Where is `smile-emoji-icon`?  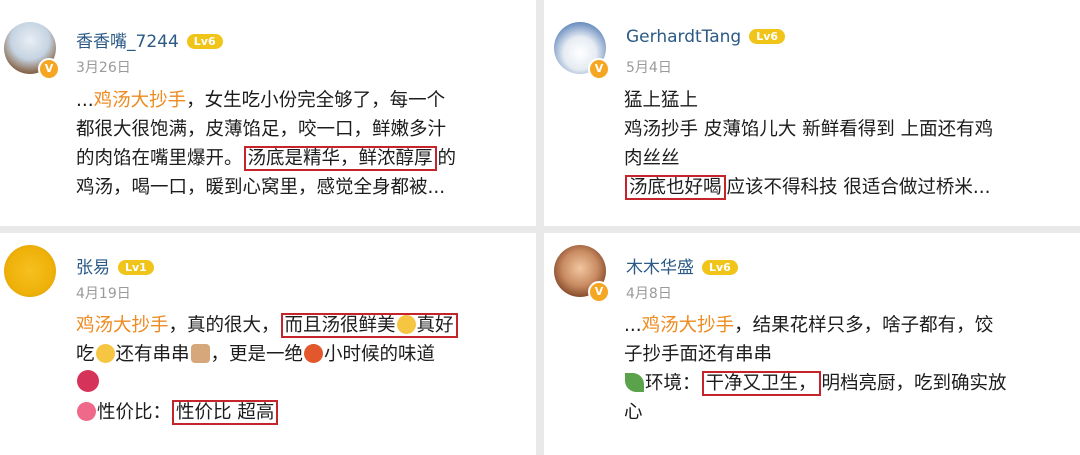
smile-emoji-icon is located at coordinates (105, 353).